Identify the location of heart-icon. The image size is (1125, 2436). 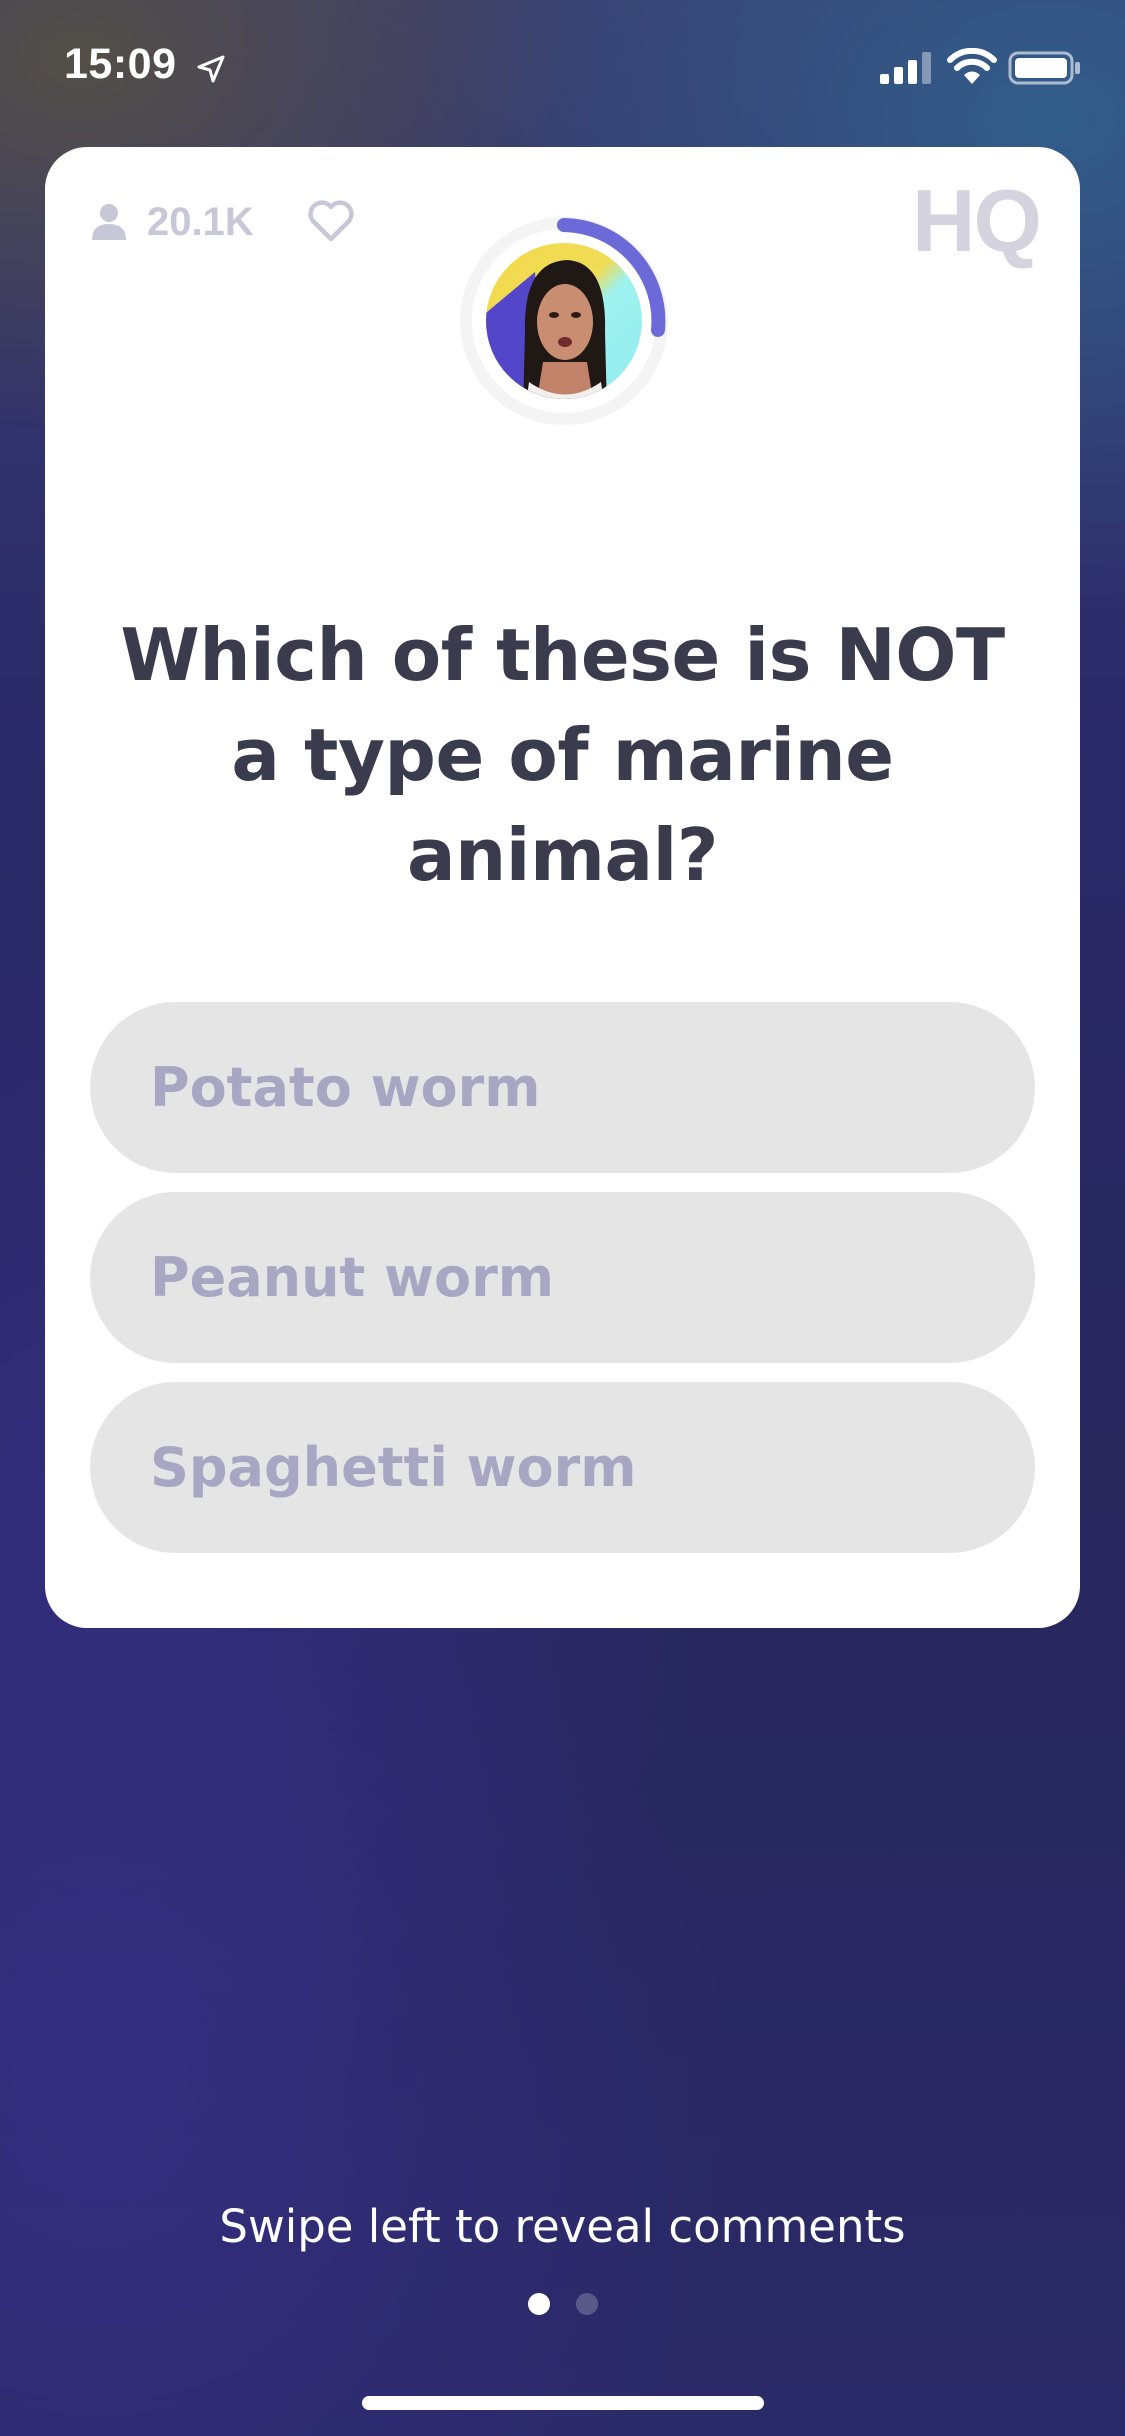
(331, 221).